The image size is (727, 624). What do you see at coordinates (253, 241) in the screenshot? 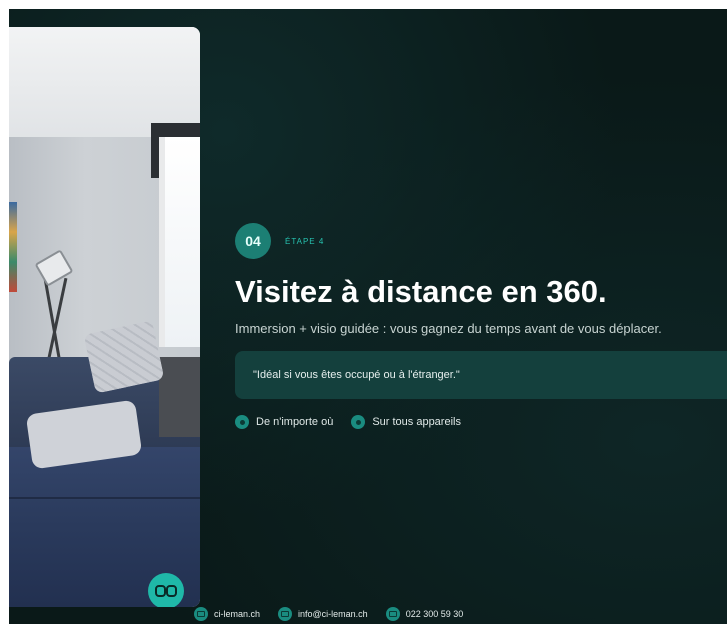
I see `step-number-badge: 04` at bounding box center [253, 241].